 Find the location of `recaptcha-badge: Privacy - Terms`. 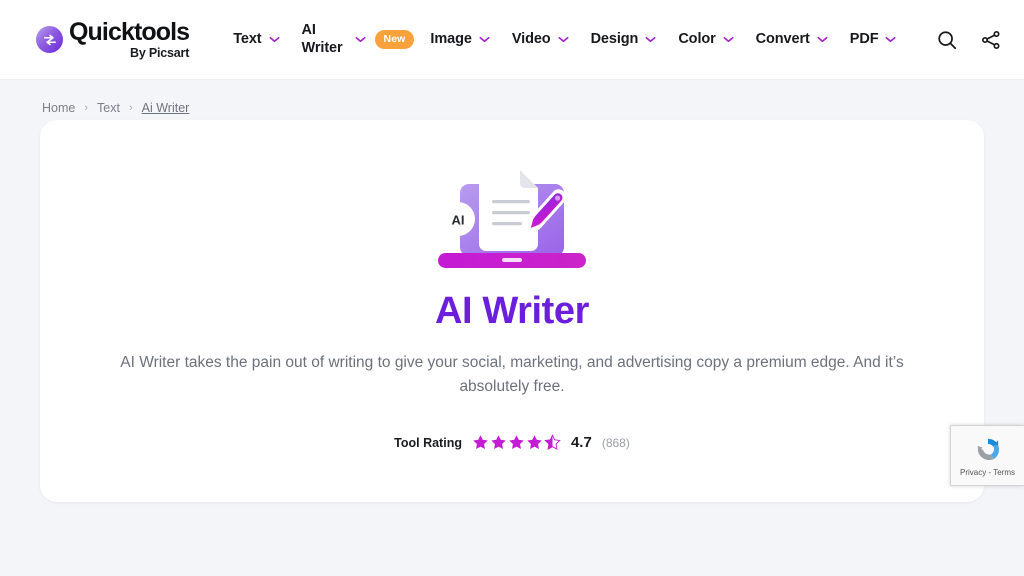

recaptcha-badge: Privacy - Terms is located at coordinates (987, 455).